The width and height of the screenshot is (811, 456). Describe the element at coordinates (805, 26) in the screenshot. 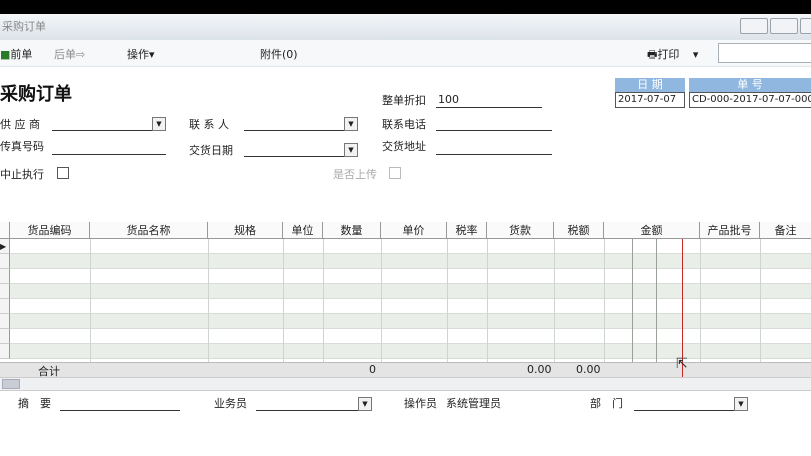

I see `close-button` at that location.